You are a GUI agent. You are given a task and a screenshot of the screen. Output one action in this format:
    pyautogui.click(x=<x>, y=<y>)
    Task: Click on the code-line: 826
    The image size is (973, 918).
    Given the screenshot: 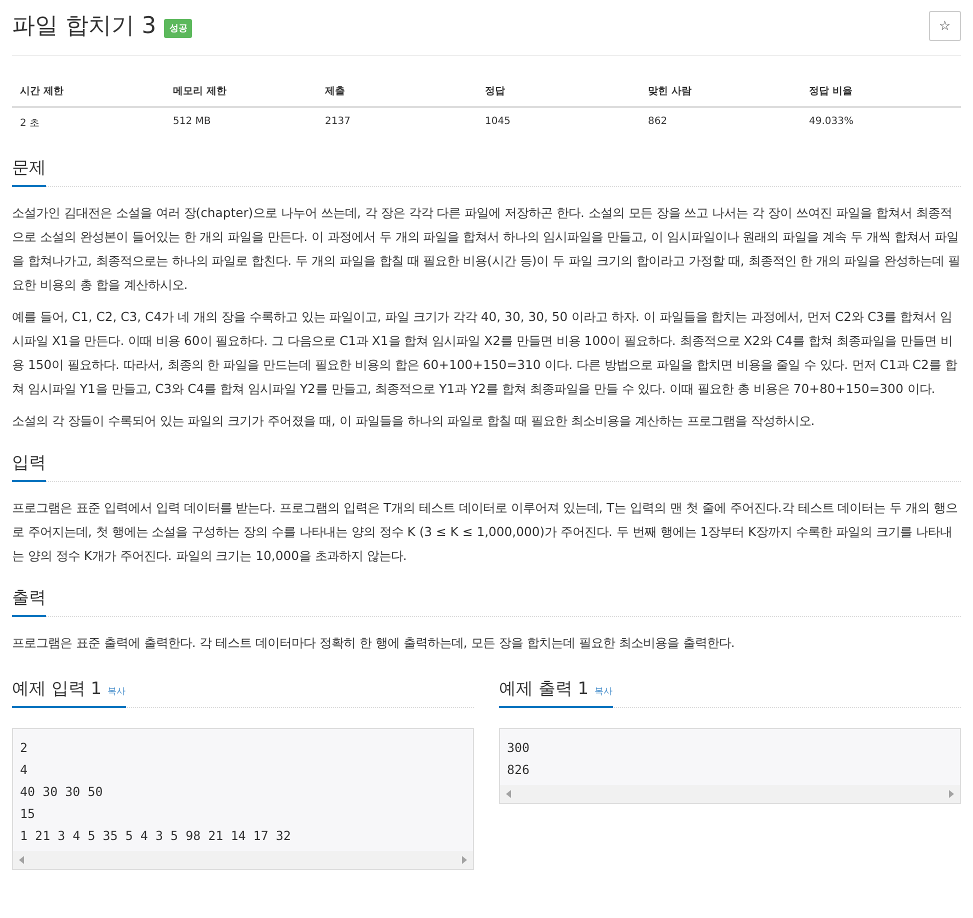 What is the action you would take?
    pyautogui.click(x=519, y=770)
    